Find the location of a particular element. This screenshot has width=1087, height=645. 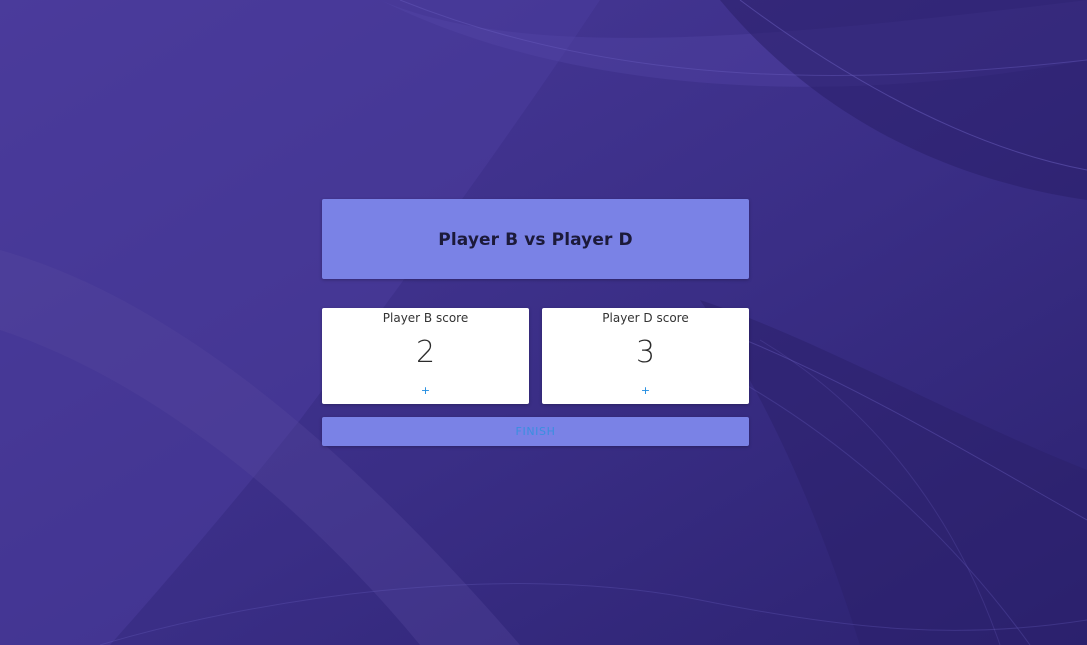

score-card-player-b: Player B score 2 + is located at coordinates (425, 356).